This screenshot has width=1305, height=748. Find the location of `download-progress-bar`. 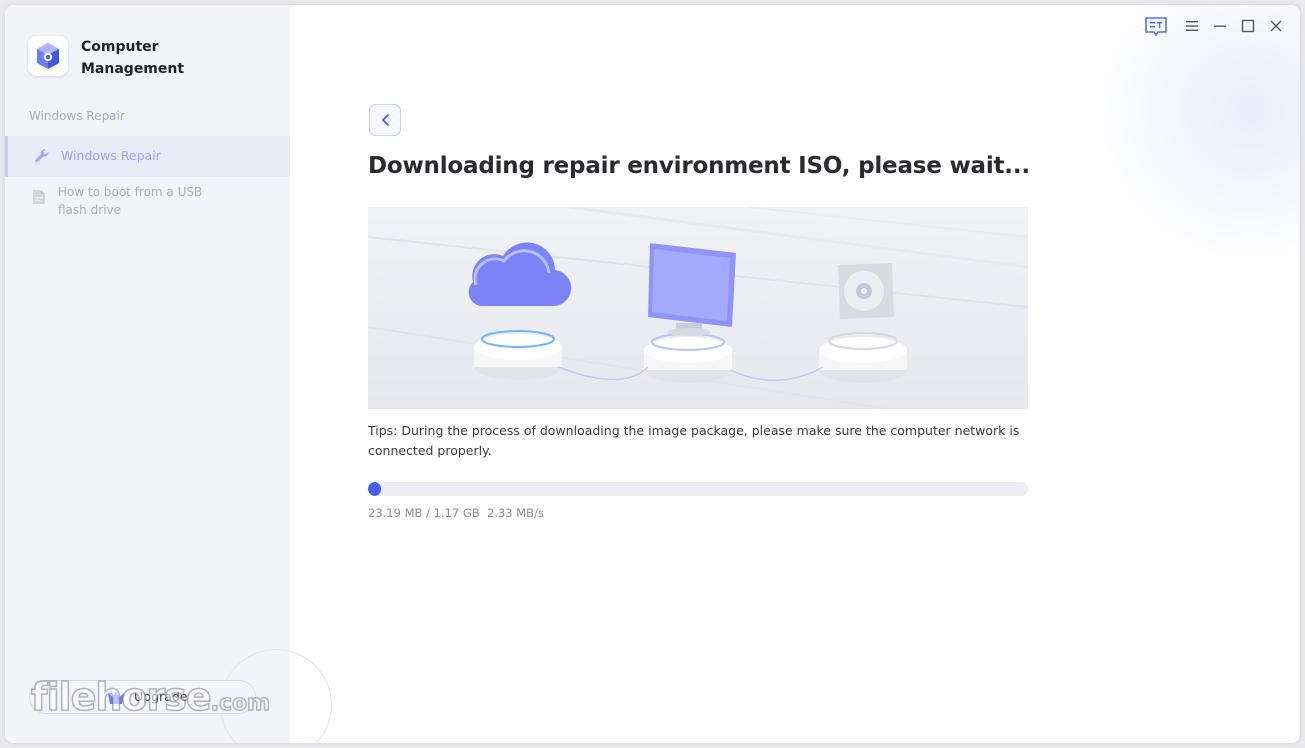

download-progress-bar is located at coordinates (698, 489).